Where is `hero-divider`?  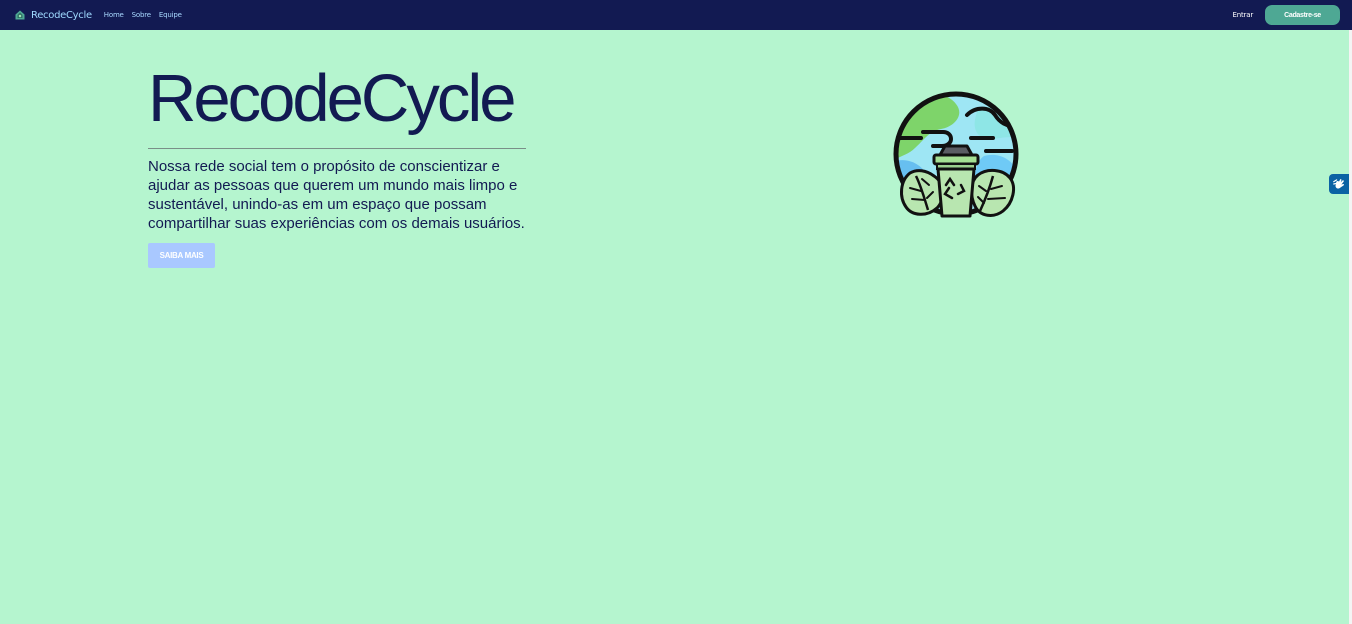 hero-divider is located at coordinates (337, 148).